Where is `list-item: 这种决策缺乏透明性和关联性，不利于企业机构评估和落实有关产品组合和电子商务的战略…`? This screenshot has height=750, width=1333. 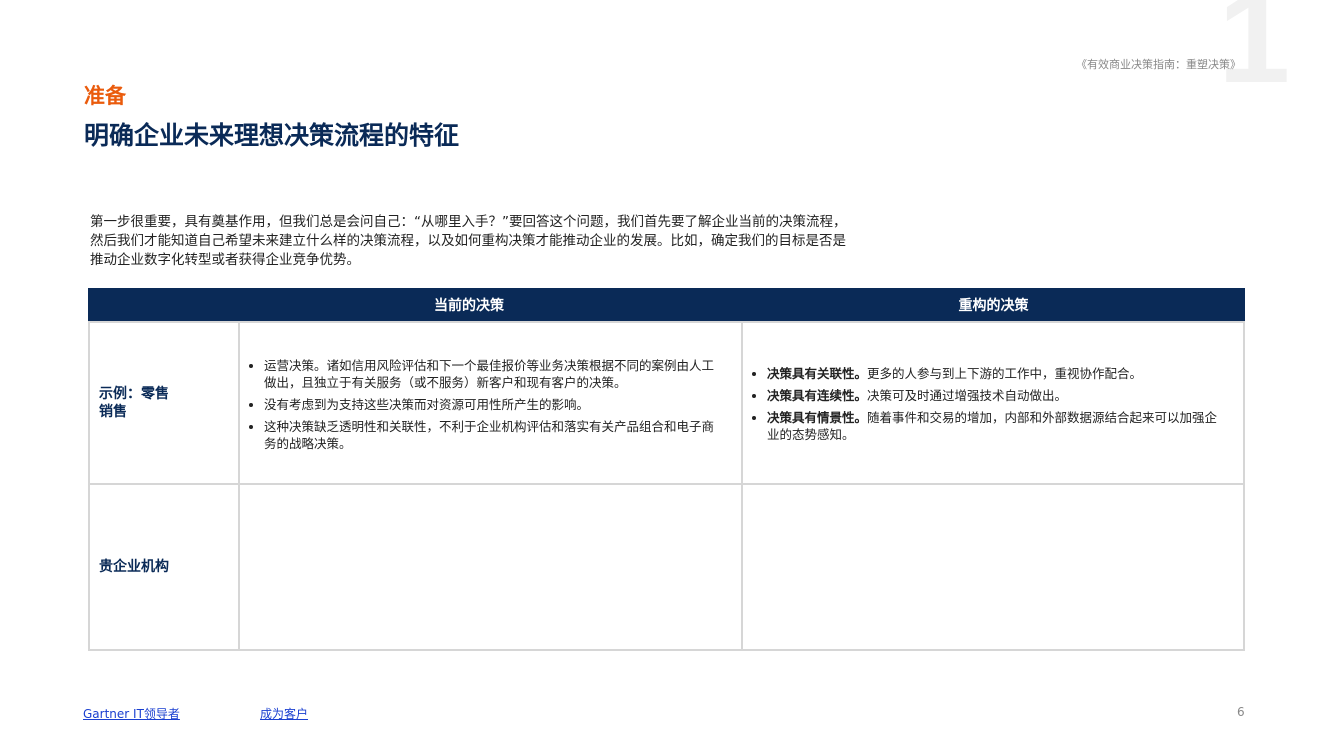
list-item: 这种决策缺乏透明性和关联性，不利于企业机构评估和落实有关产品组合和电子商务的战略… is located at coordinates (492, 435).